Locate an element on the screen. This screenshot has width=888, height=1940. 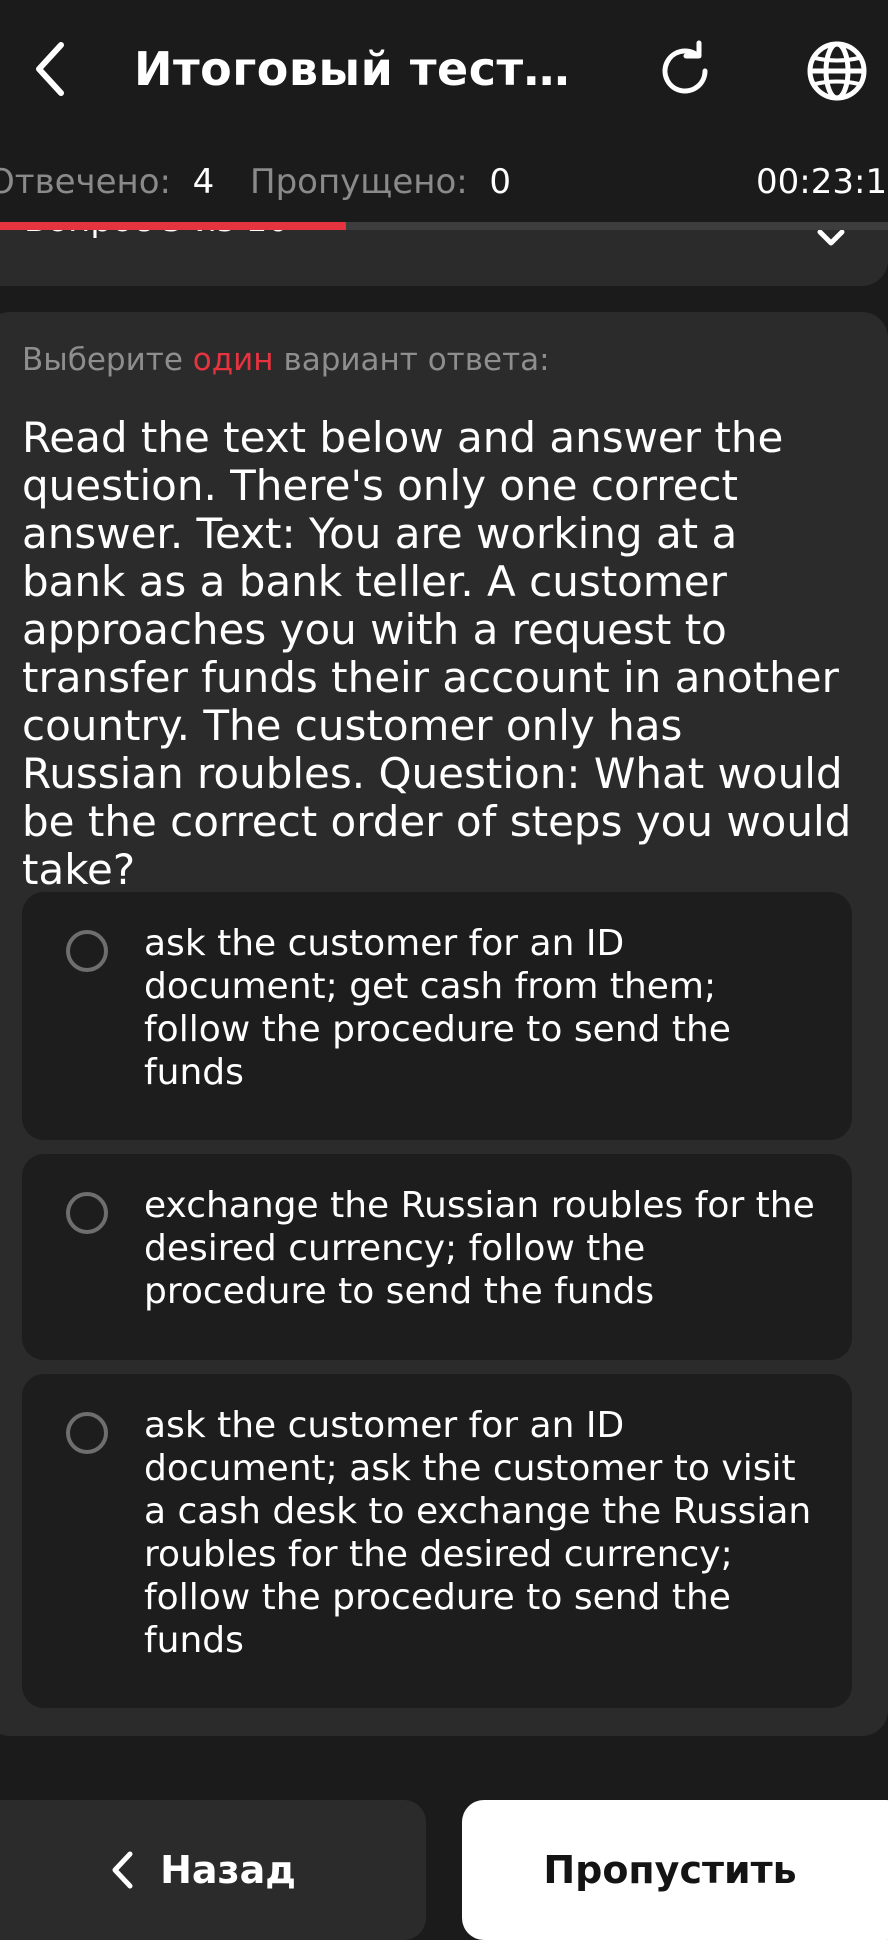
back-button: Назад is located at coordinates (213, 1870).